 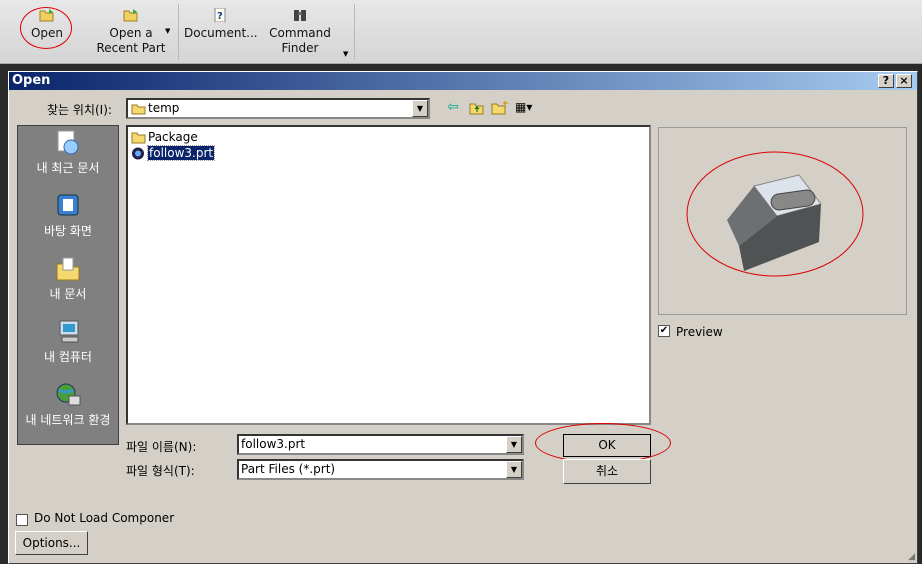 What do you see at coordinates (886, 81) in the screenshot?
I see `help-button: ?` at bounding box center [886, 81].